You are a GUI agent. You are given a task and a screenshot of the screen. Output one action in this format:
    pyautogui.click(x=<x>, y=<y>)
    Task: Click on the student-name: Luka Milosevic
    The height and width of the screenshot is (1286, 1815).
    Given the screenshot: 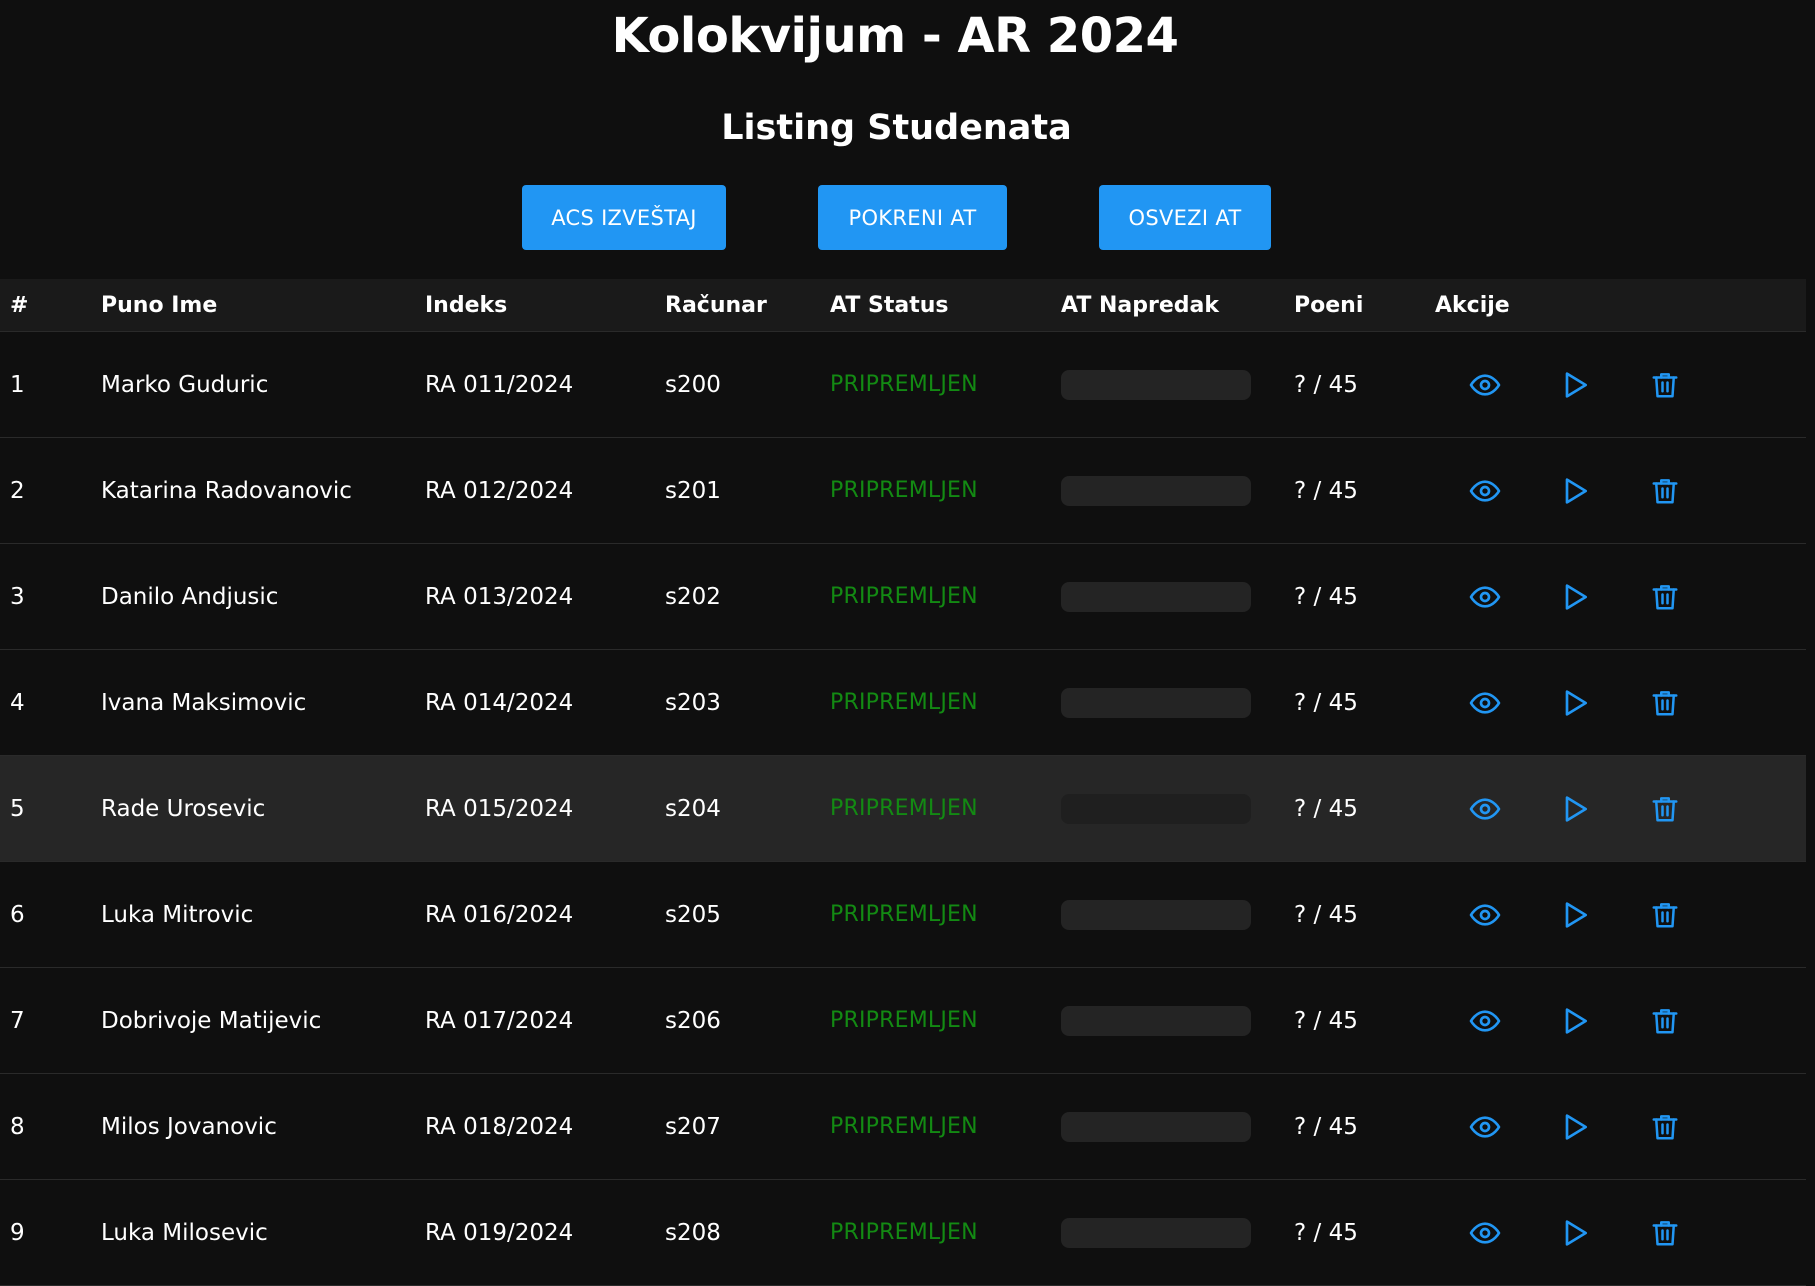 What is the action you would take?
    pyautogui.click(x=184, y=1232)
    